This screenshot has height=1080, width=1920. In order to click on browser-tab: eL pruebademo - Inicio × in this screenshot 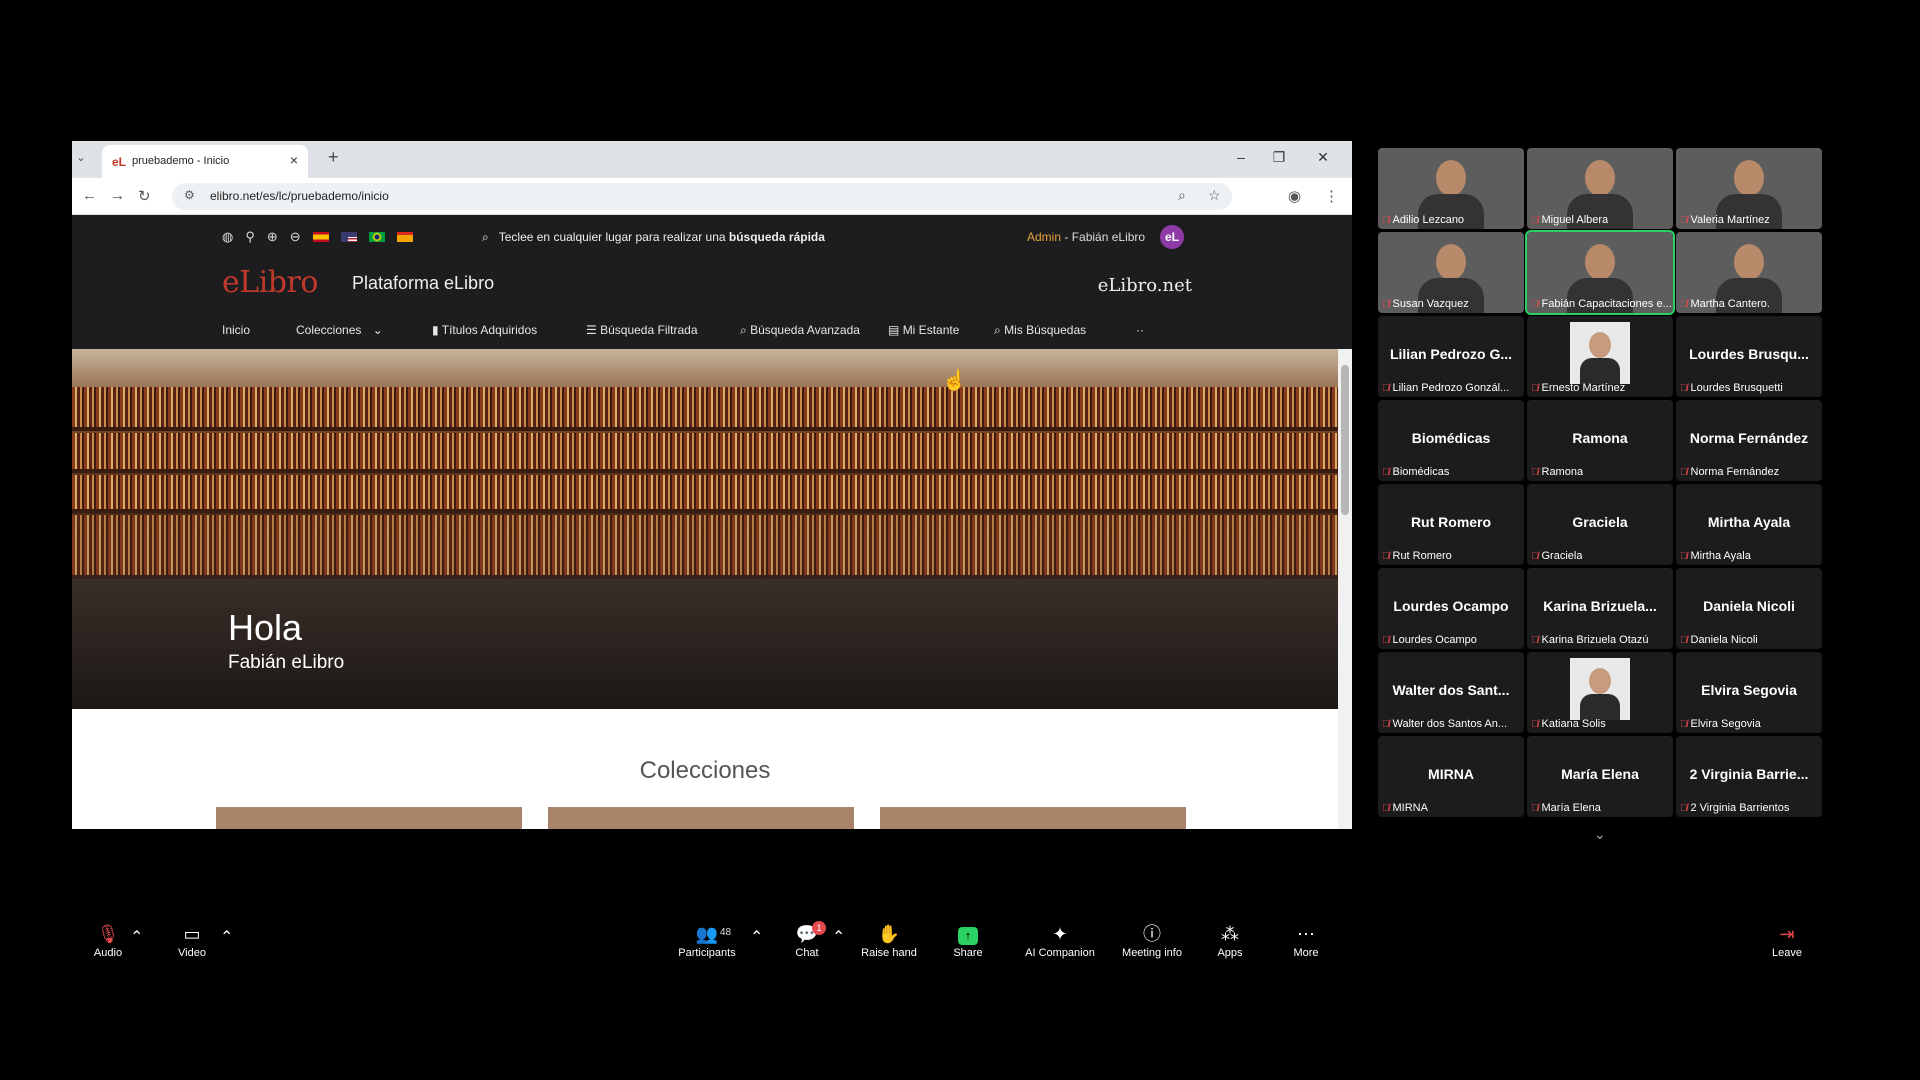, I will do `click(205, 161)`.